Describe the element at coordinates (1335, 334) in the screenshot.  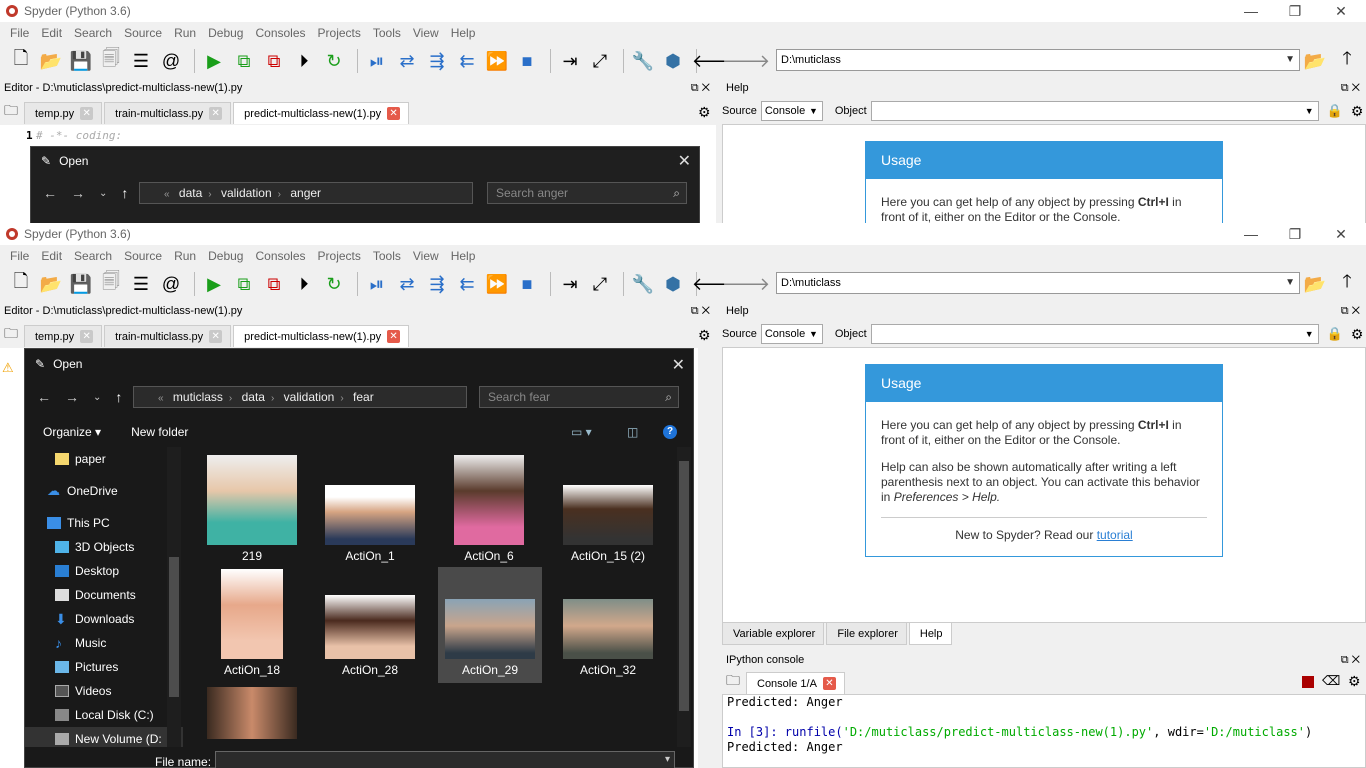
I see `lock-icon: 🔒` at that location.